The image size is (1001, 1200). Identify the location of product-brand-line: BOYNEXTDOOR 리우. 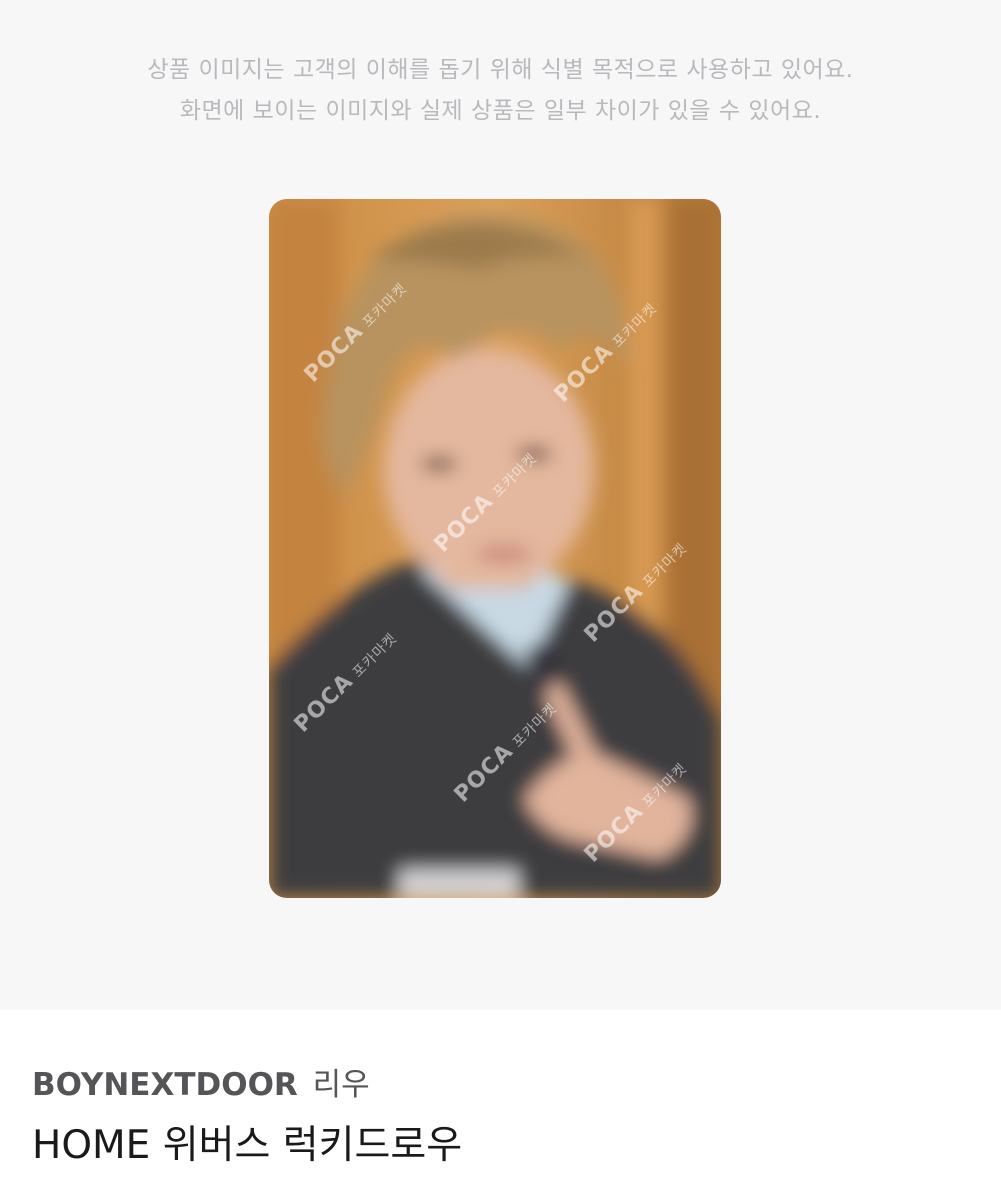
(247, 1085).